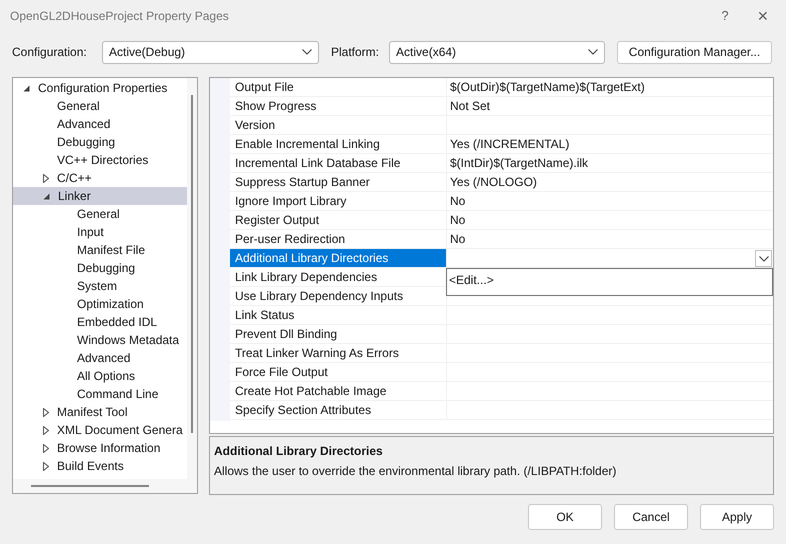  I want to click on property-value: $(OutDir)$(TargetName)$(TargetExt), so click(547, 87).